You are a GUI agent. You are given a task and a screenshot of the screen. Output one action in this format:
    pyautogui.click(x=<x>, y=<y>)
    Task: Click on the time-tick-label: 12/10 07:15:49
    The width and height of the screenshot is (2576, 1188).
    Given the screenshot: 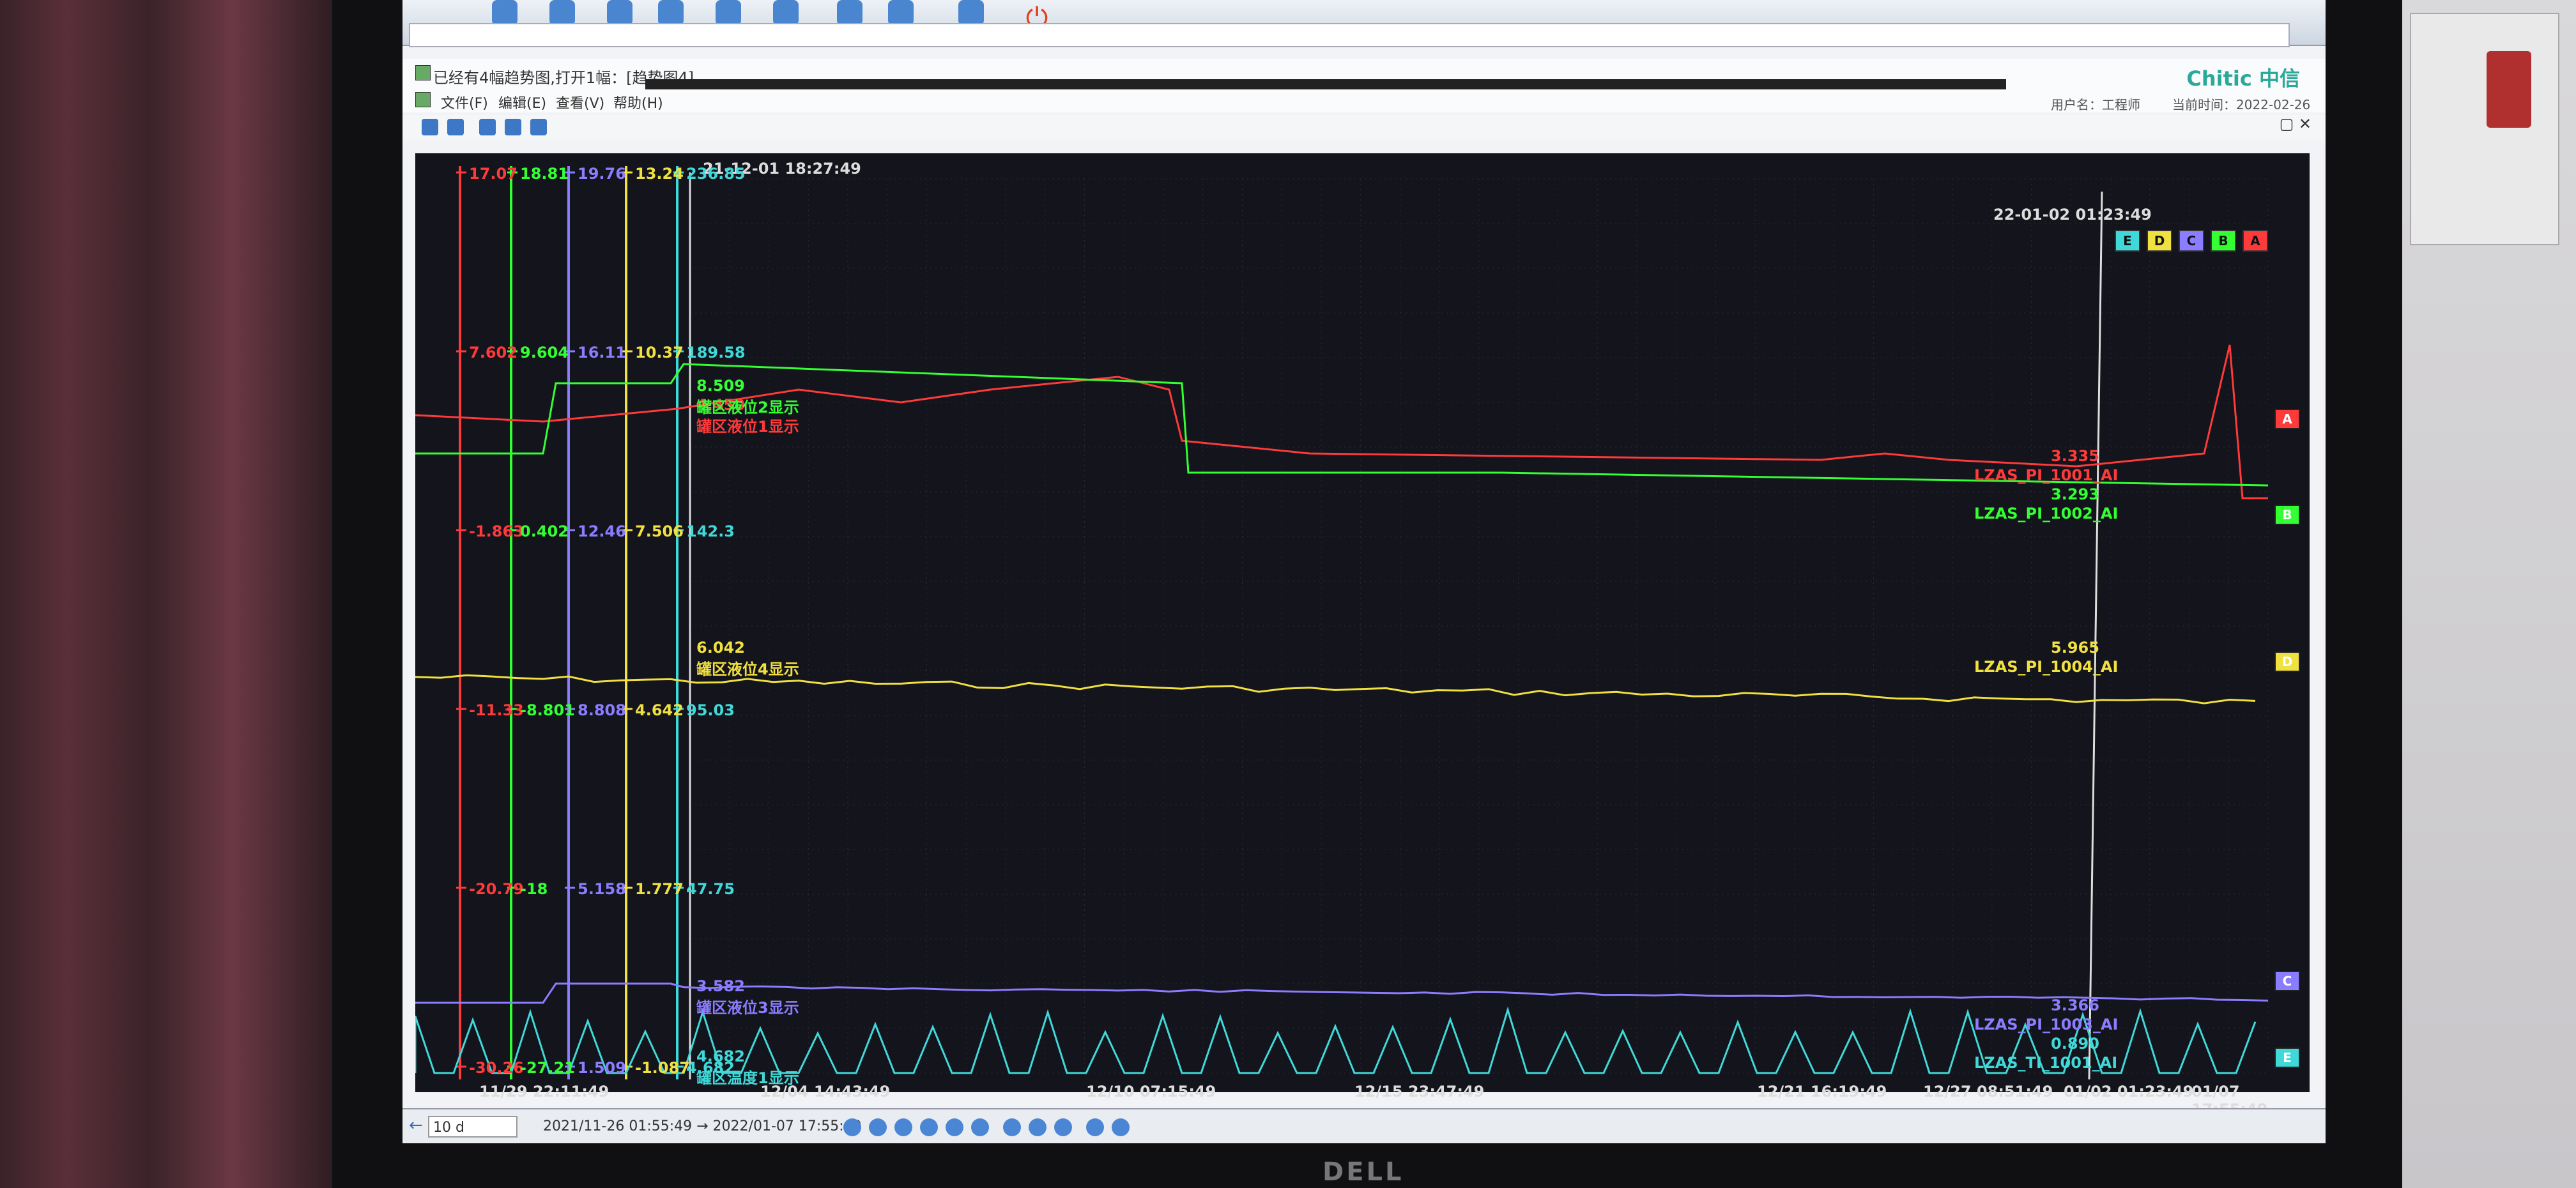 What is the action you would take?
    pyautogui.click(x=1151, y=1091)
    